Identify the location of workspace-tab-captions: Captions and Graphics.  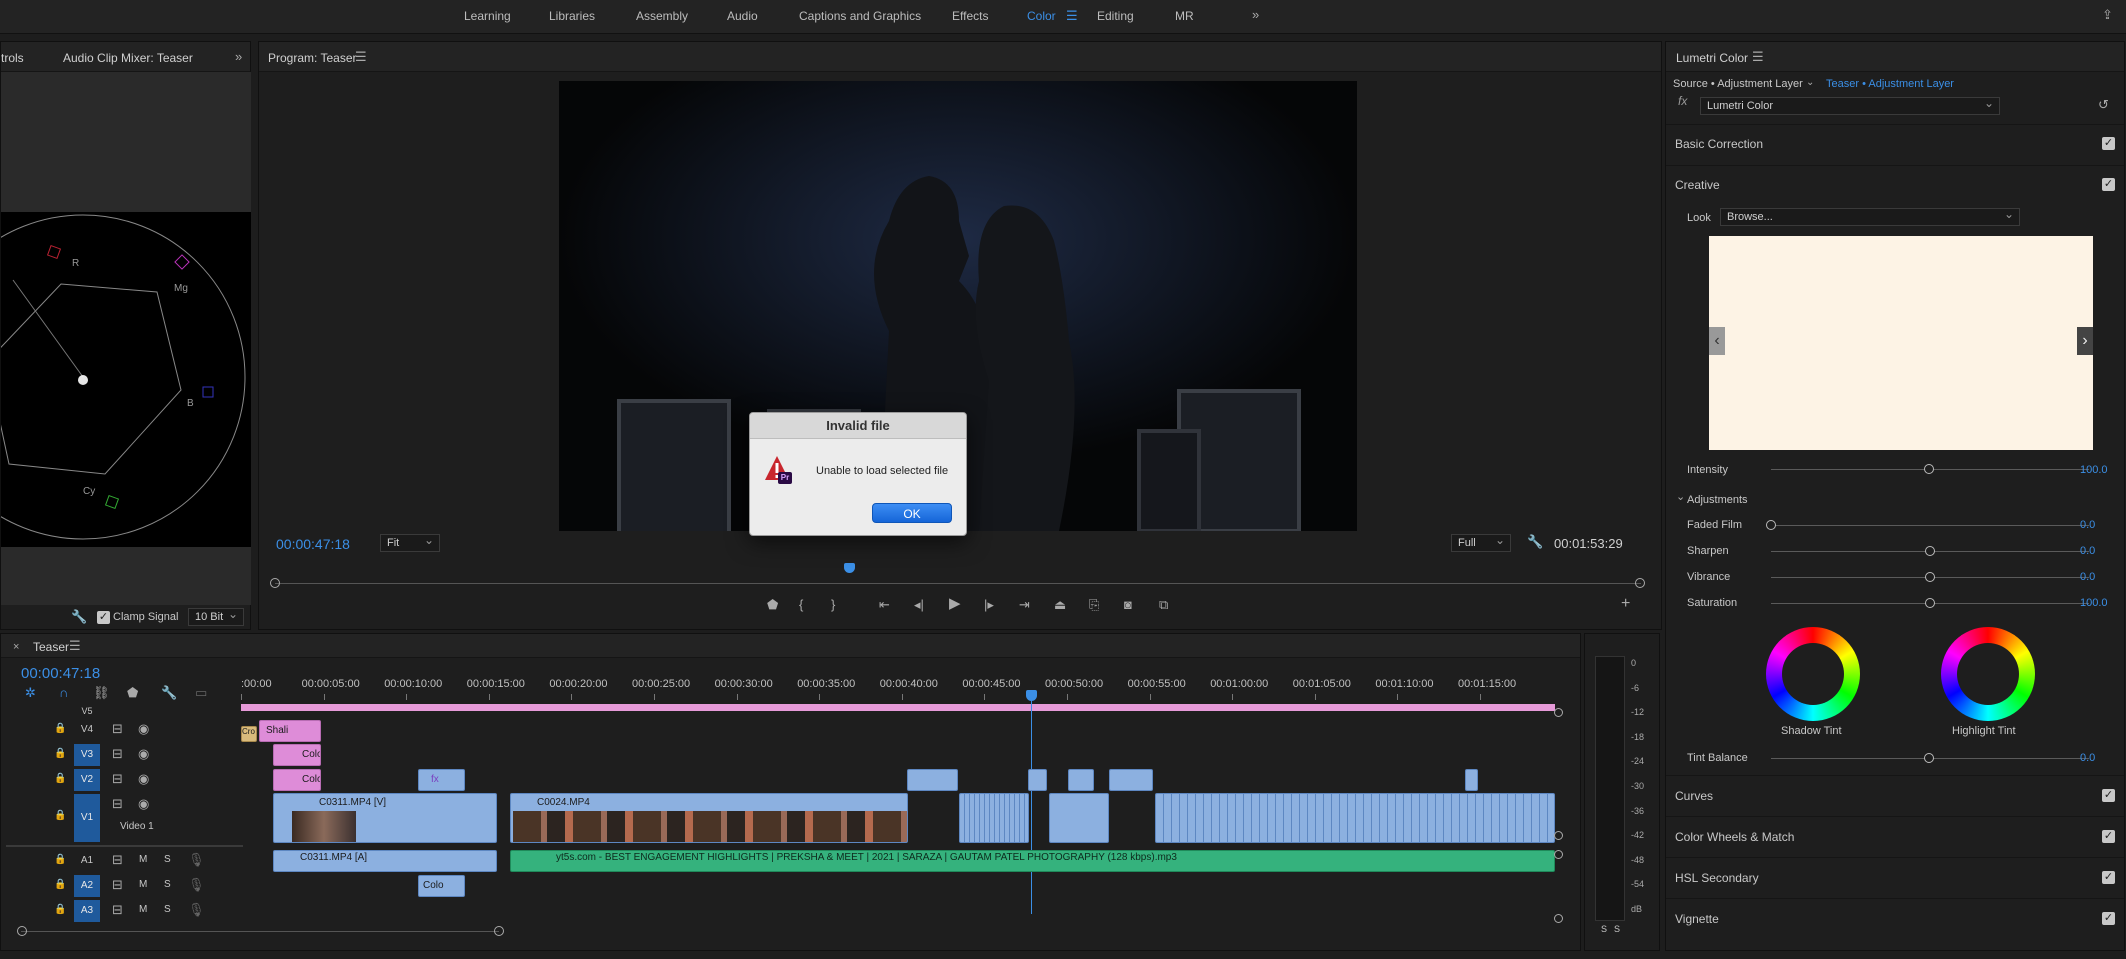
(860, 16).